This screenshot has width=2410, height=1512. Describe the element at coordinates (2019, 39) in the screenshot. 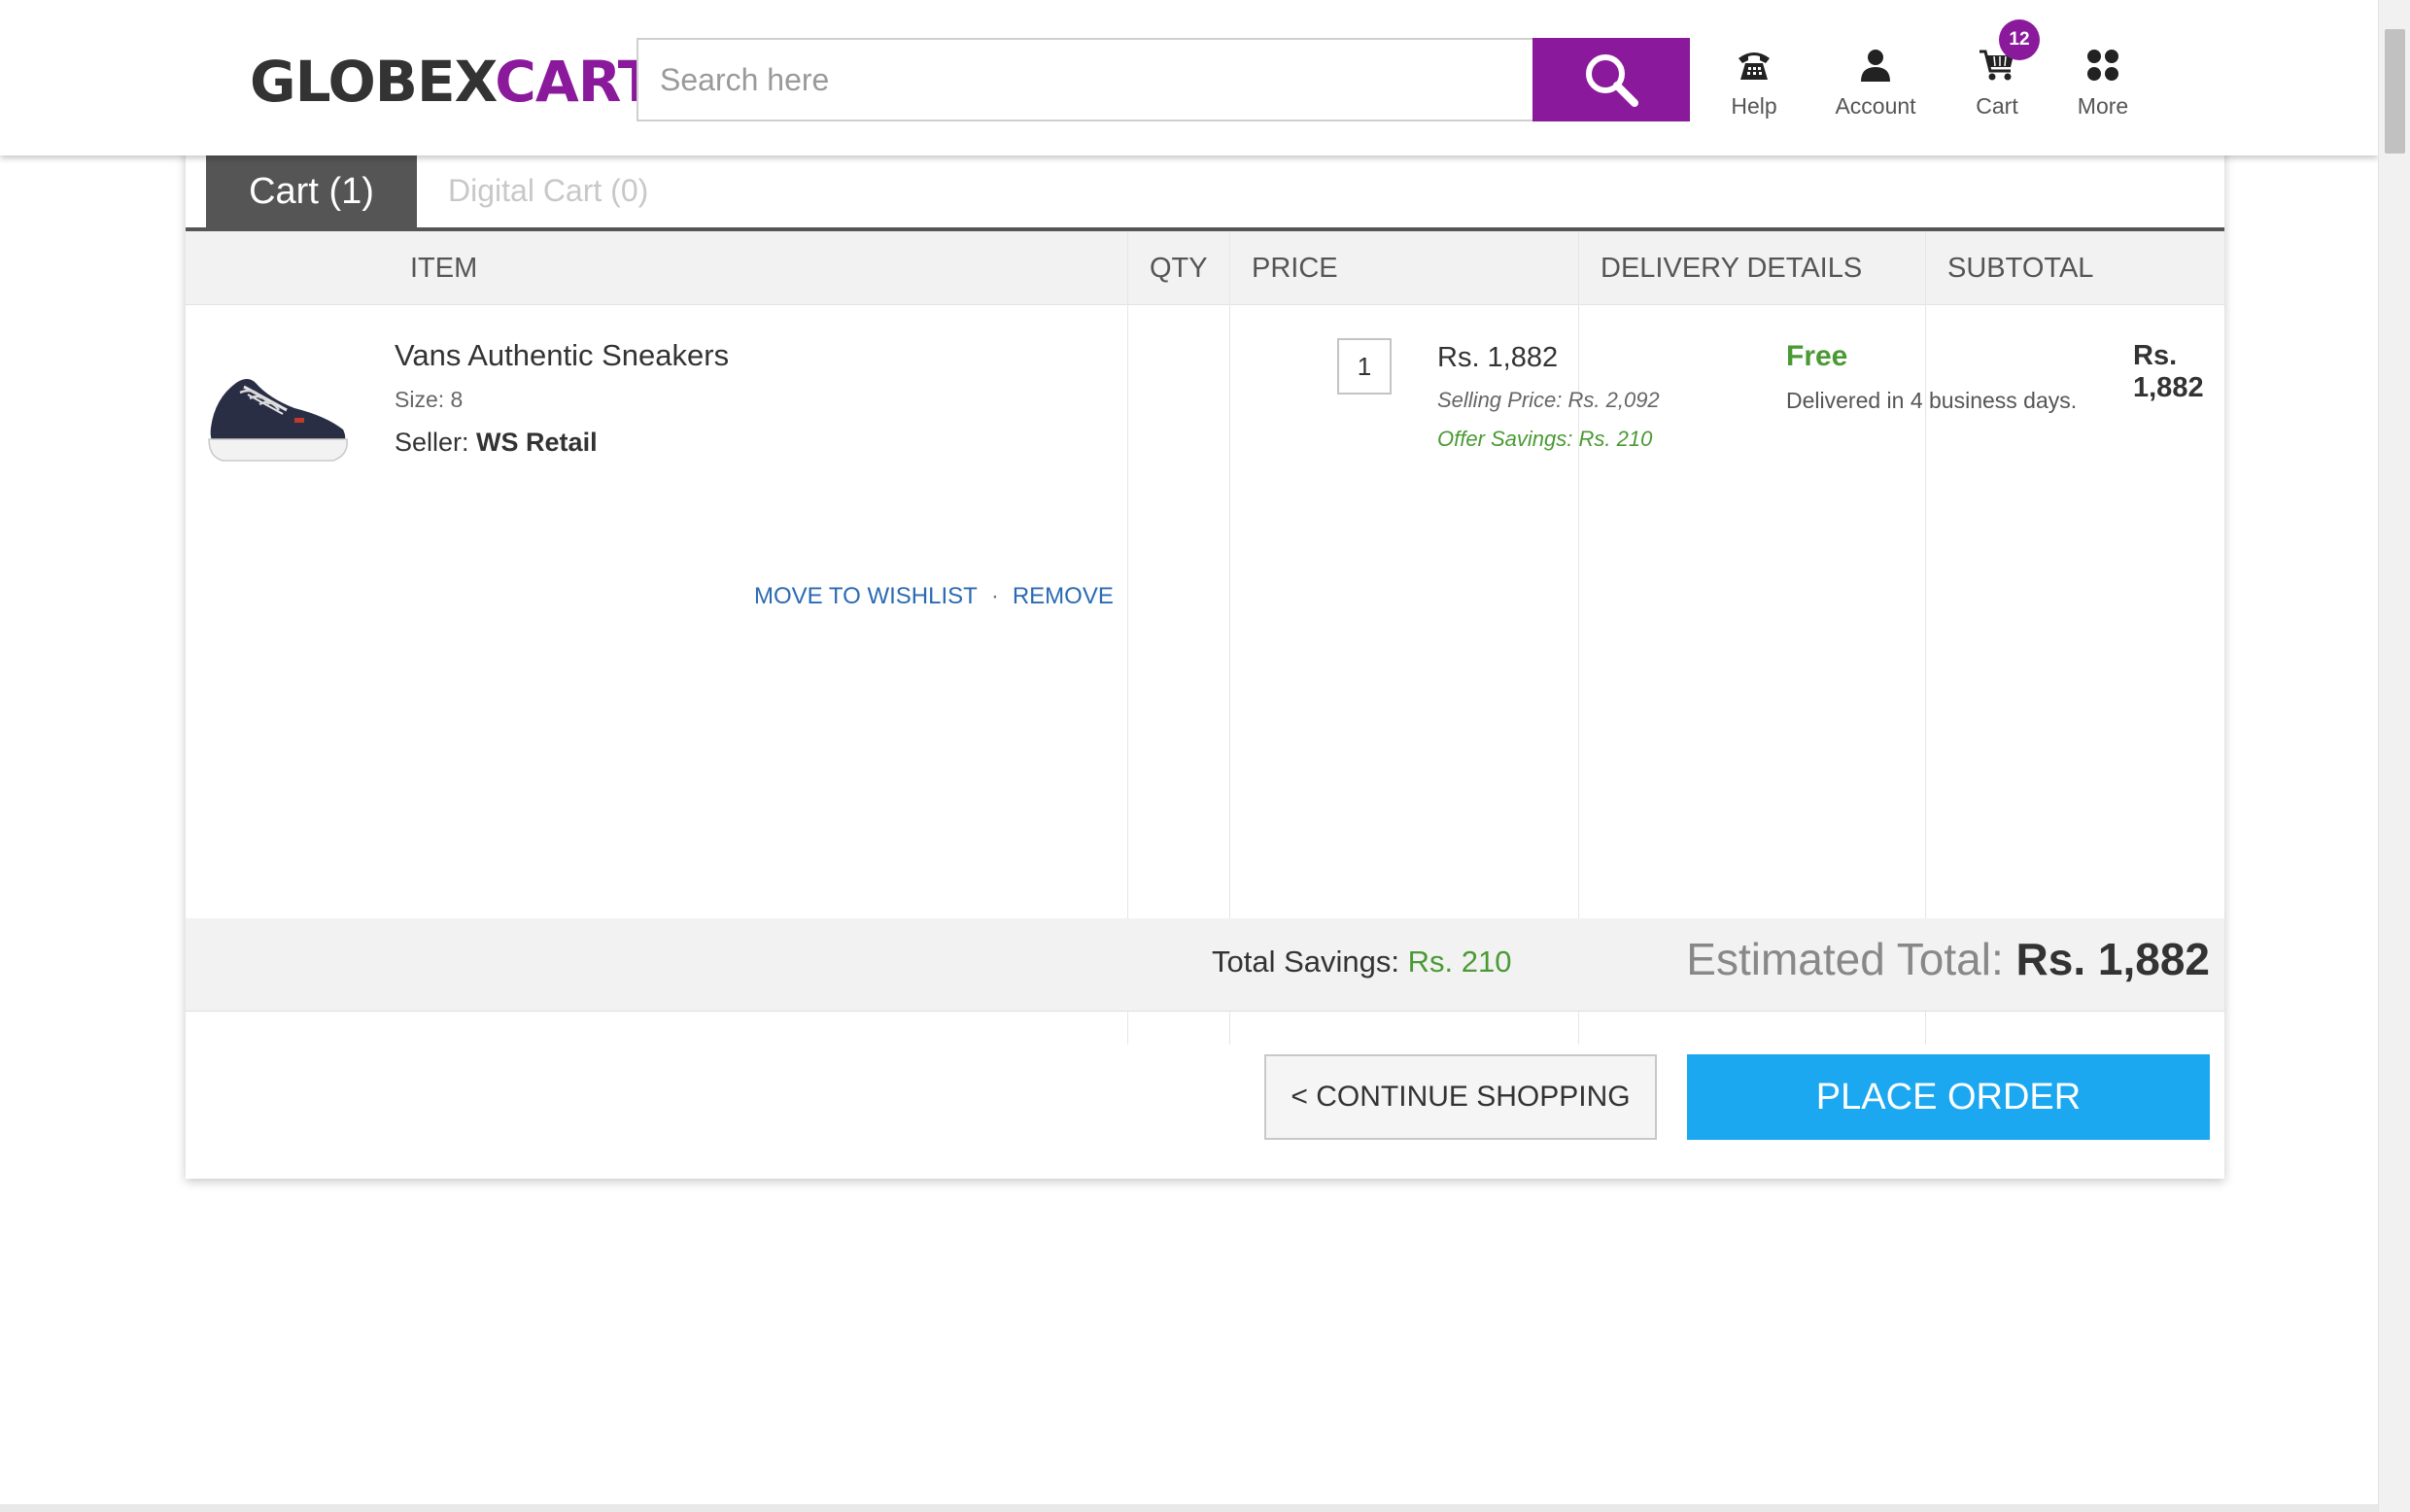

I see `cart-count-badge: 12` at that location.